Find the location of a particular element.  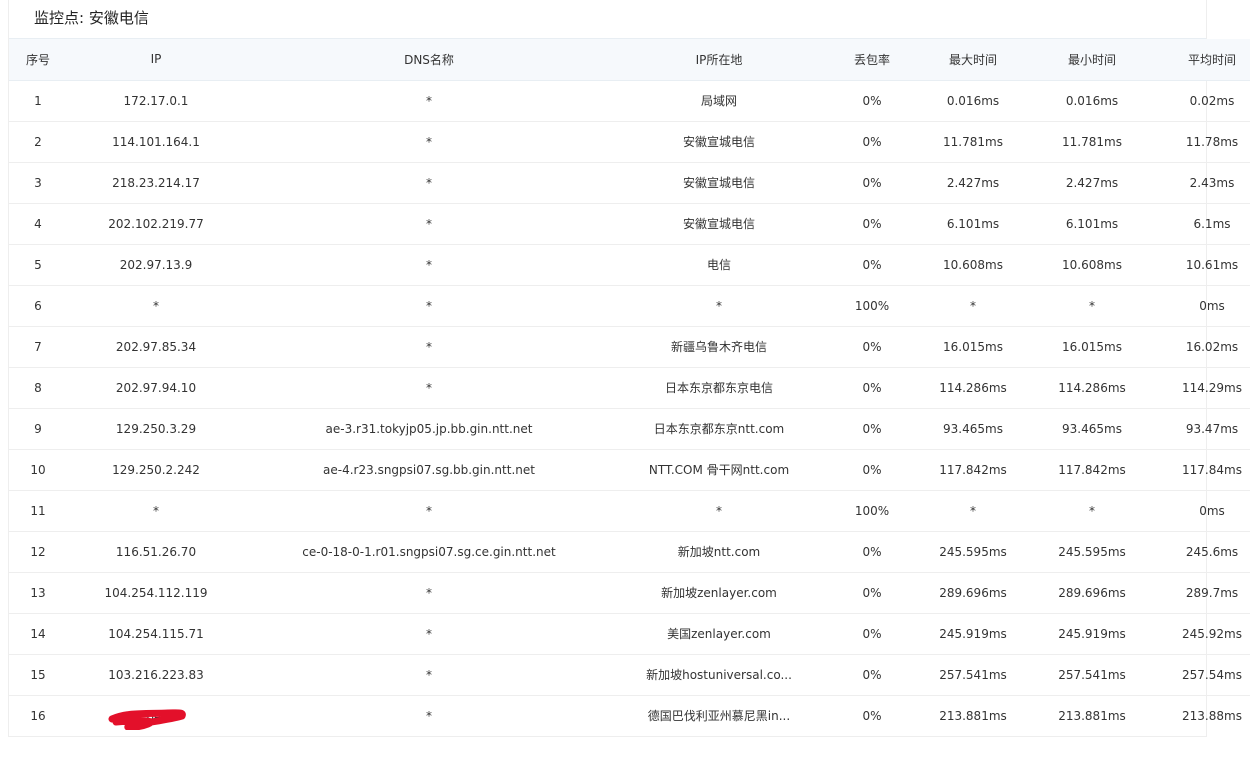

cell-max-time: 245.595ms is located at coordinates (973, 552).